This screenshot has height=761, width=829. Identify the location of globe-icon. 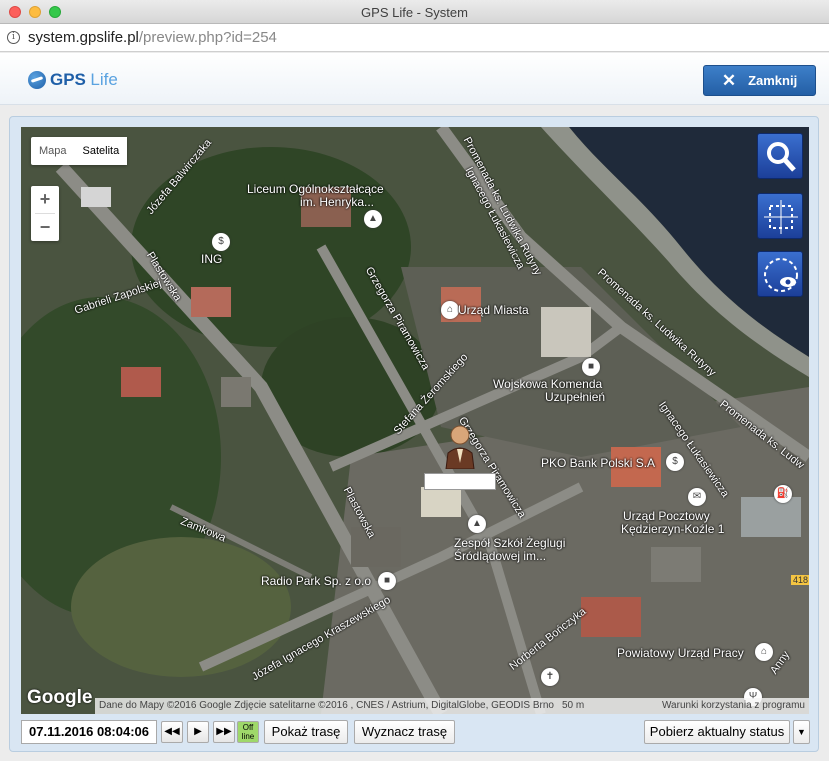
(37, 80).